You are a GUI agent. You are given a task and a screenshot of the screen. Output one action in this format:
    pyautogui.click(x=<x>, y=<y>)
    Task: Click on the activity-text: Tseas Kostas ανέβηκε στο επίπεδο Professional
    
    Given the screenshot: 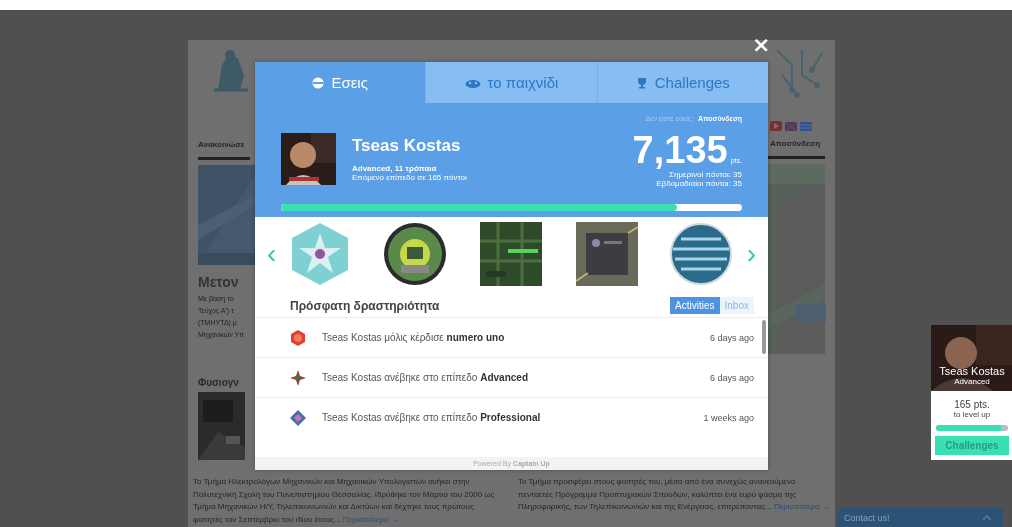 What is the action you would take?
    pyautogui.click(x=432, y=417)
    